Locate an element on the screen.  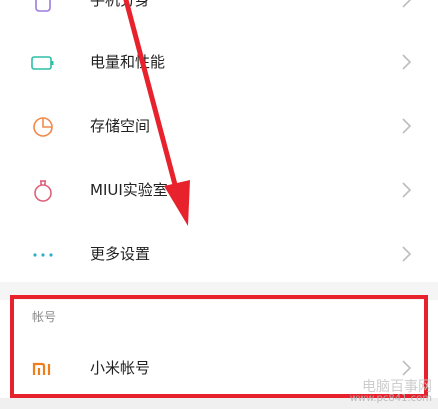
watermark-url: www.pc841.com is located at coordinates (390, 398).